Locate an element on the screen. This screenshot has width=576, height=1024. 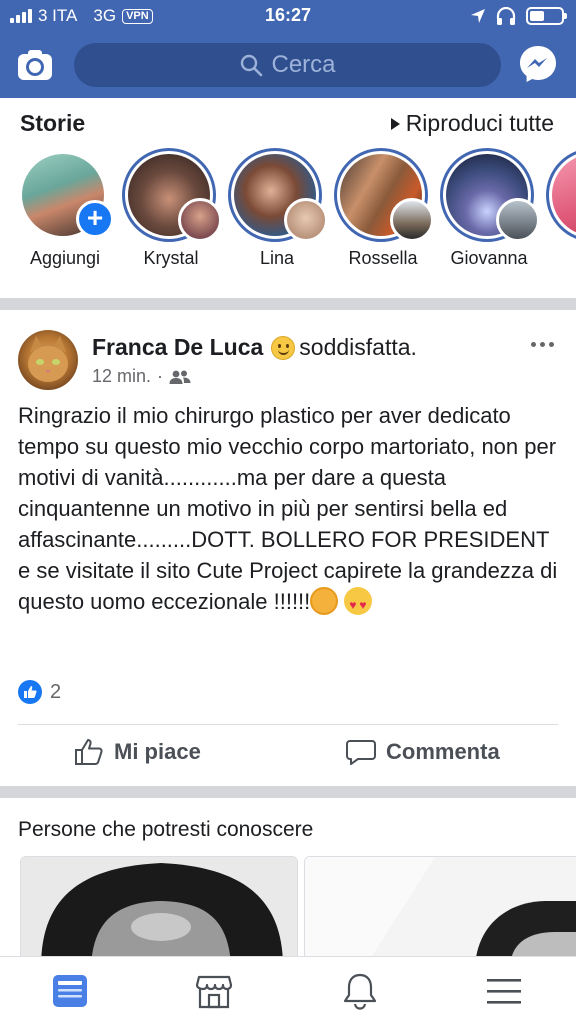
author-name: Franca De Luca is located at coordinates (177, 347).